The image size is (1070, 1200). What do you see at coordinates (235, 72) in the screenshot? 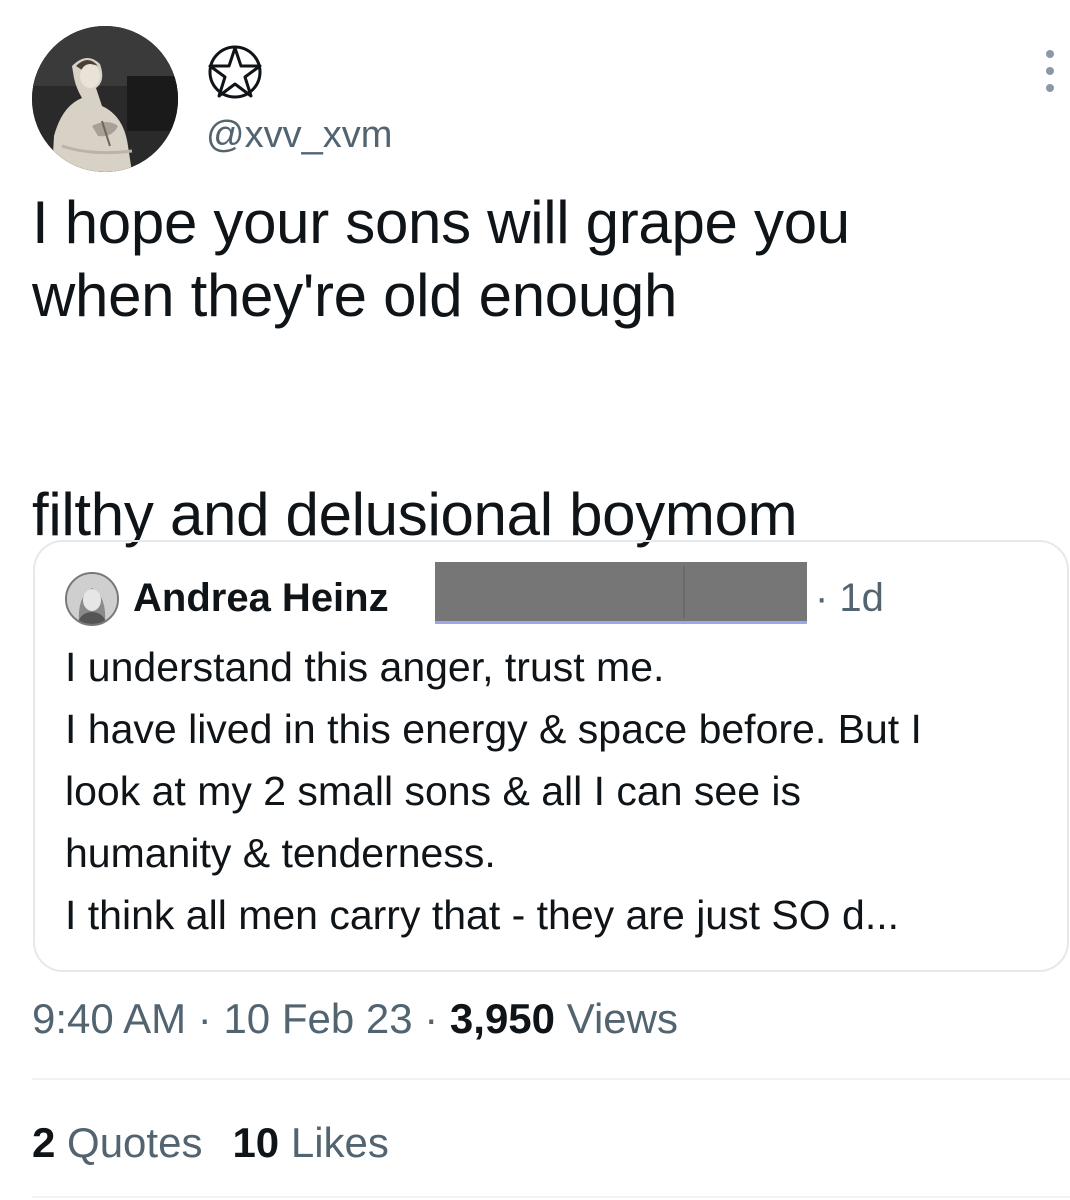
I see `star-in-circle-icon` at bounding box center [235, 72].